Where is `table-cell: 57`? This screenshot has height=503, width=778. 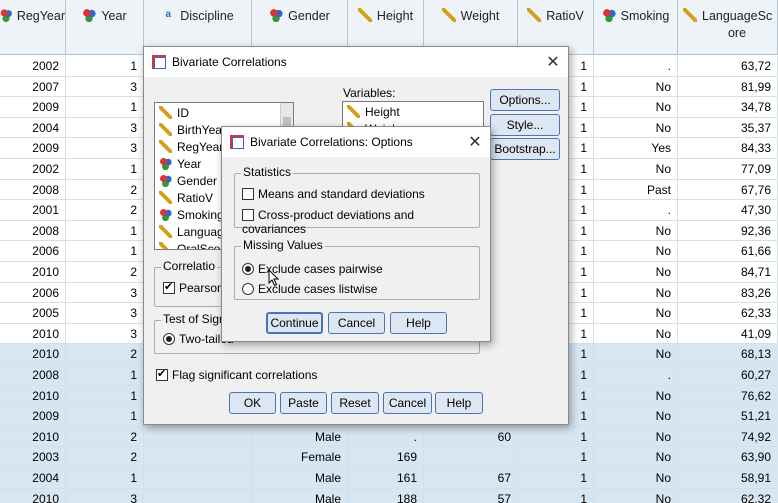
table-cell: 57 is located at coordinates (471, 495).